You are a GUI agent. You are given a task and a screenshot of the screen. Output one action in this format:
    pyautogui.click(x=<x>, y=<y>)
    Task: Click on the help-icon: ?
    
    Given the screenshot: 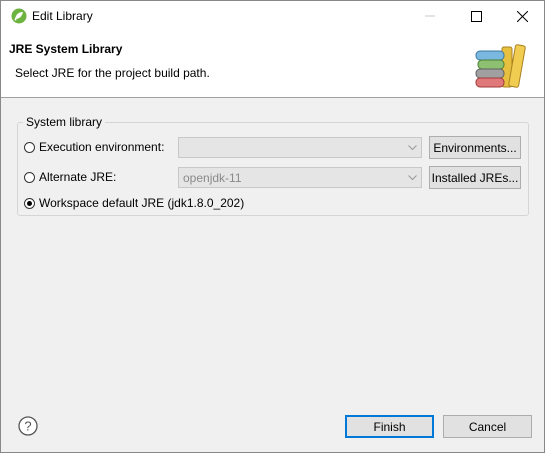 What is the action you would take?
    pyautogui.click(x=28, y=426)
    